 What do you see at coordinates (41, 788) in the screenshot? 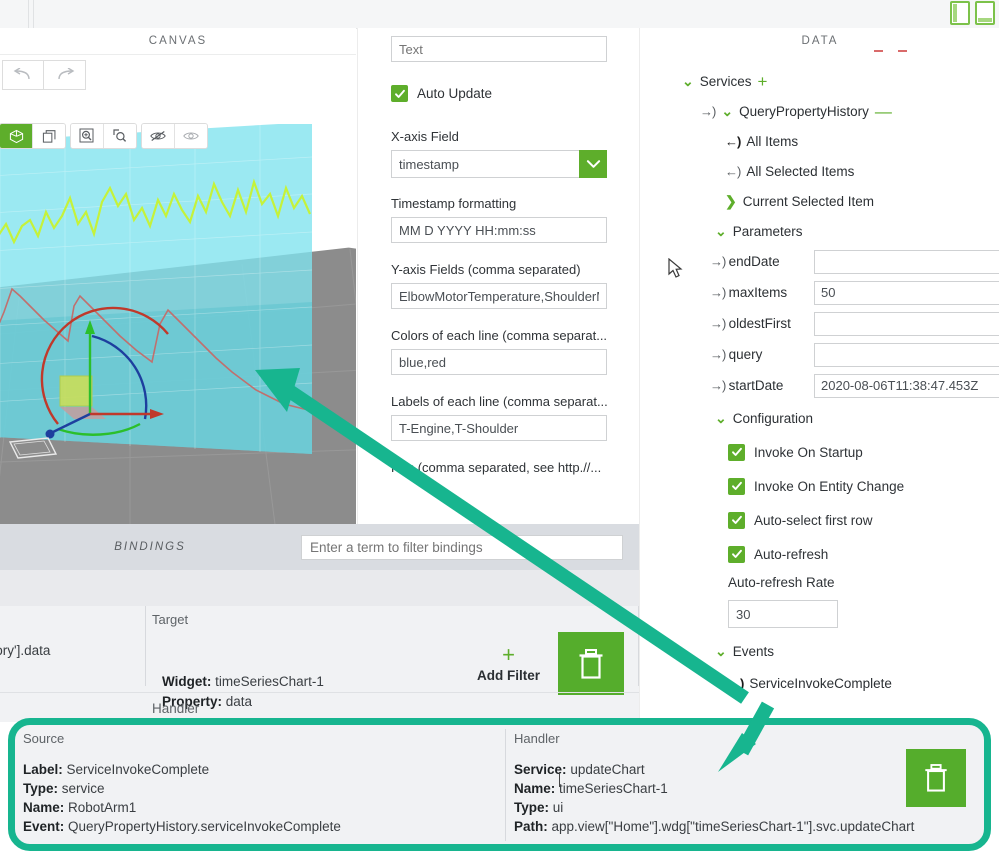
I see `source-type-key: Type:` at bounding box center [41, 788].